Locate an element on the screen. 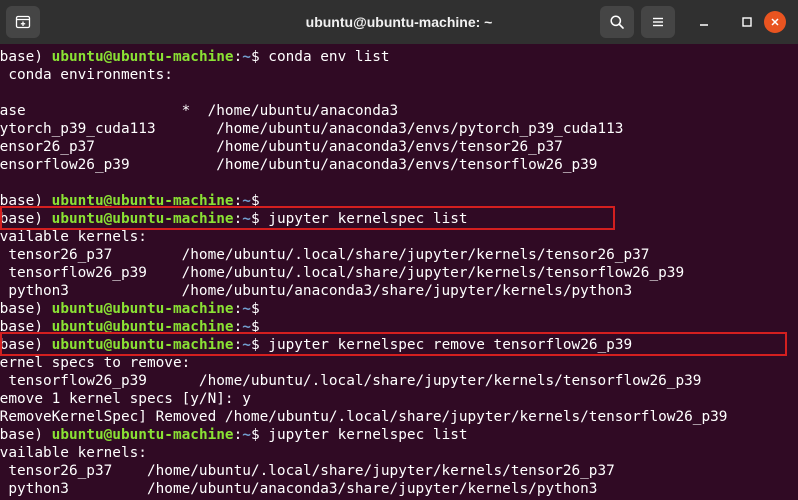 This screenshot has width=798, height=500. command-text: conda env list is located at coordinates (324, 57).